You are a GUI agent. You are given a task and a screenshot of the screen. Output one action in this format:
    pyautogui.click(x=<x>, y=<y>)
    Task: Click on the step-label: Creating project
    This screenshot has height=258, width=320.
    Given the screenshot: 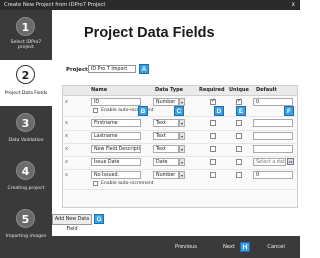 What is the action you would take?
    pyautogui.click(x=26, y=188)
    